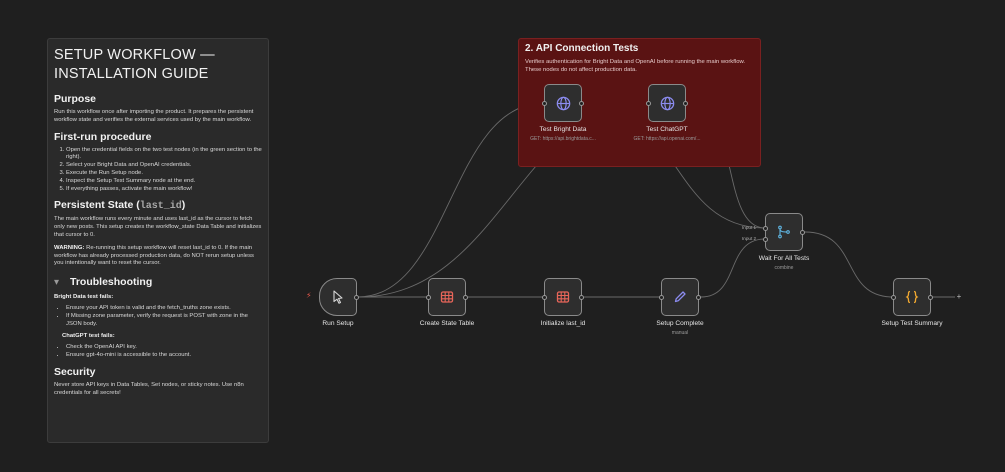 This screenshot has height=472, width=1005. Describe the element at coordinates (103, 282) in the screenshot. I see `troubleshooting-heading: ▾ Troubleshooting` at that location.